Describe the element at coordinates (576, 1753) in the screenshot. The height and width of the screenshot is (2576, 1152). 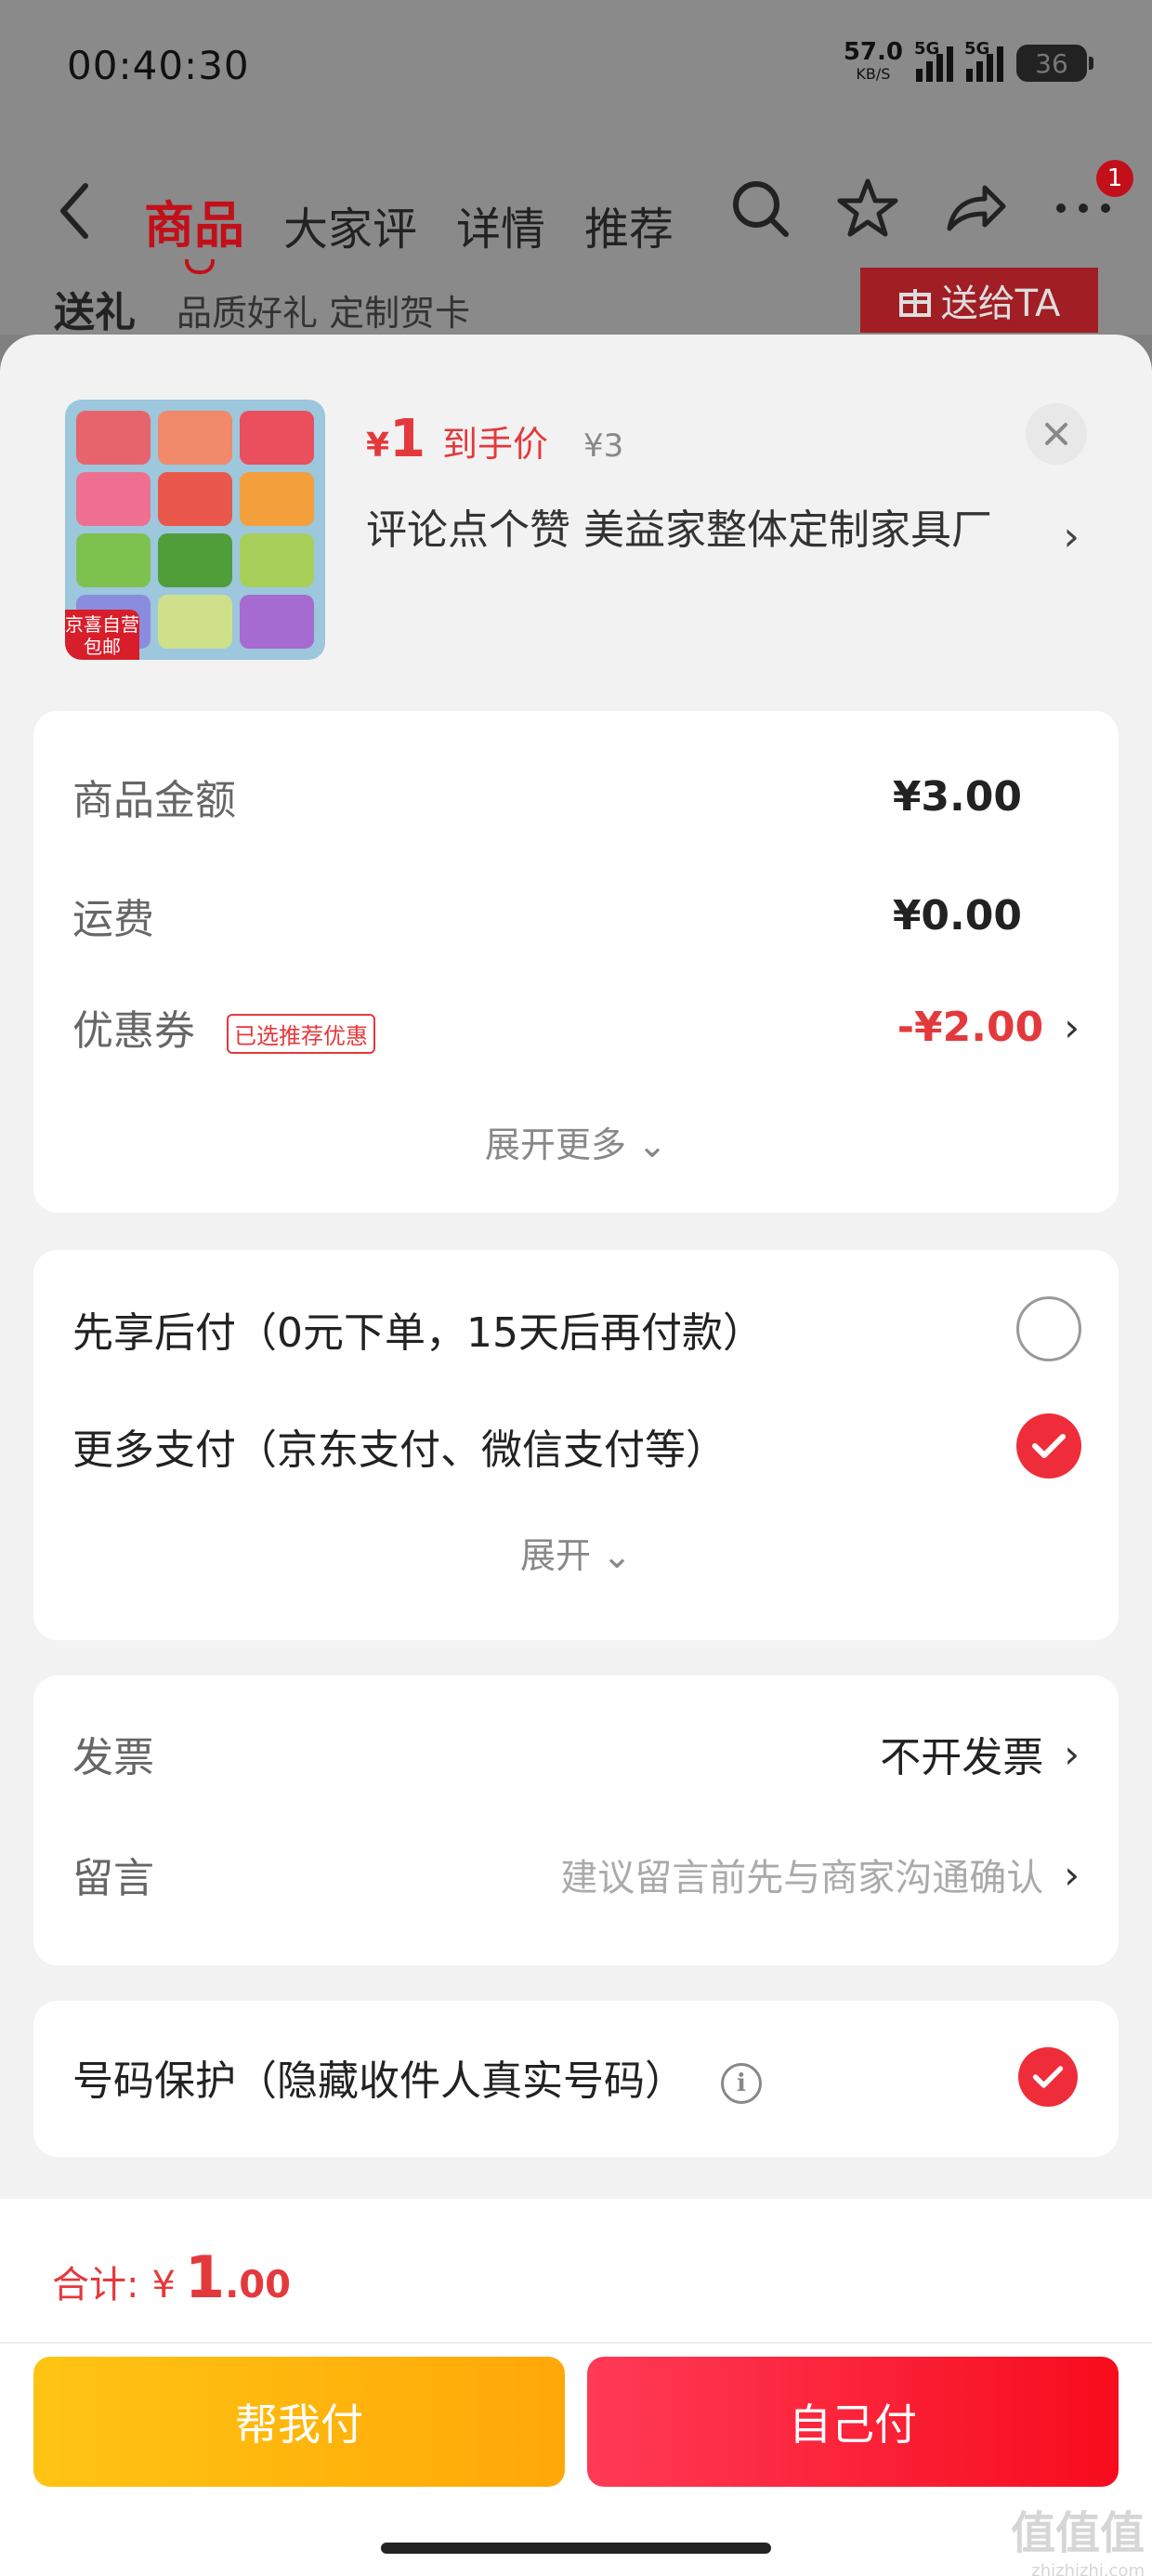
I see `invoice-row: 发票 不开发票 ›` at that location.